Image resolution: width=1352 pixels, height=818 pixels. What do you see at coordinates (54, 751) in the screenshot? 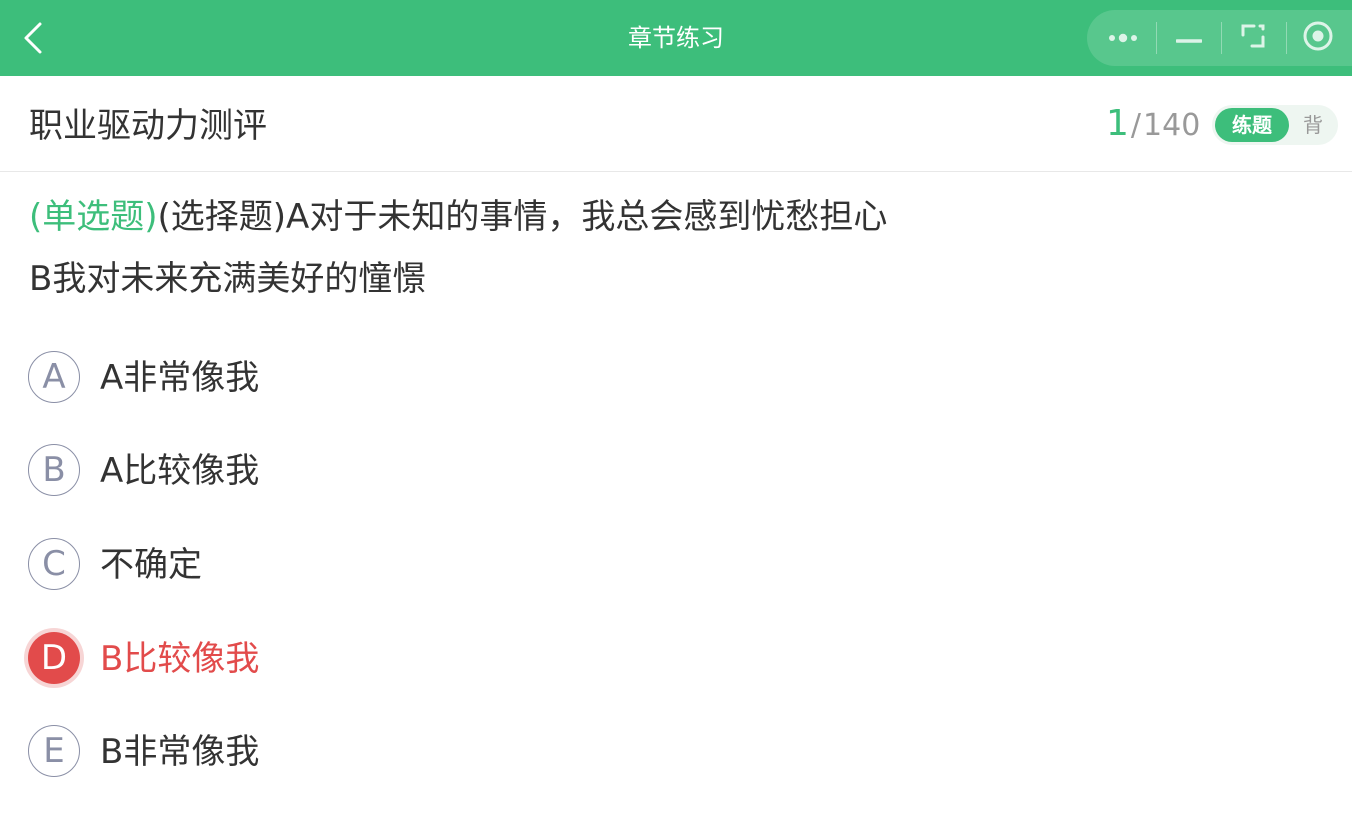
I see `option-letter-badge: E` at bounding box center [54, 751].